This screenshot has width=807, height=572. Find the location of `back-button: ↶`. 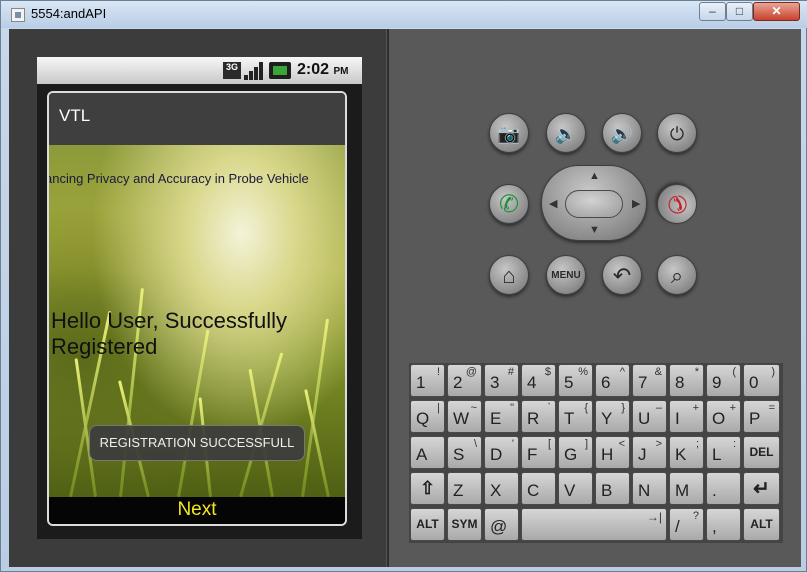

back-button: ↶ is located at coordinates (622, 275).